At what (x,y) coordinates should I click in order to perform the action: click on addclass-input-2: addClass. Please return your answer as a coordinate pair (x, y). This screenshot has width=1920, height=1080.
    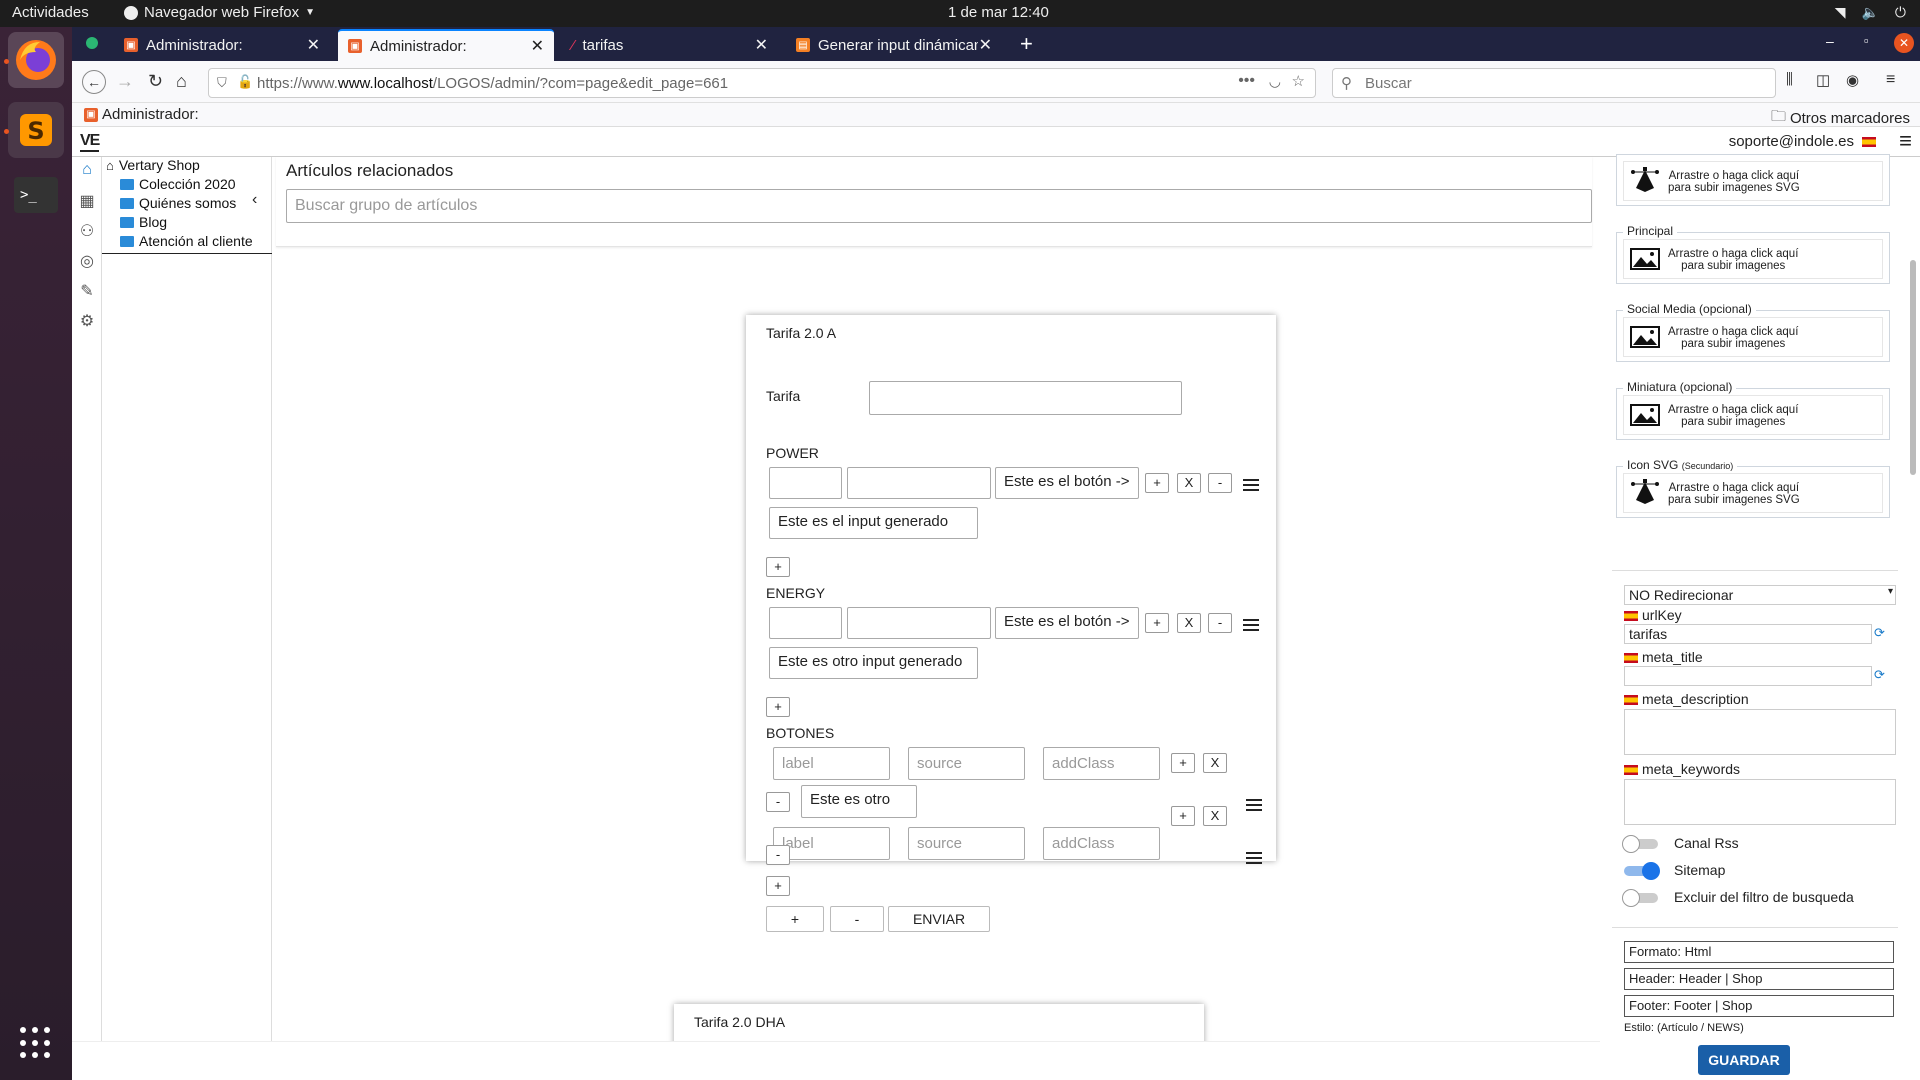
    Looking at the image, I should click on (1101, 843).